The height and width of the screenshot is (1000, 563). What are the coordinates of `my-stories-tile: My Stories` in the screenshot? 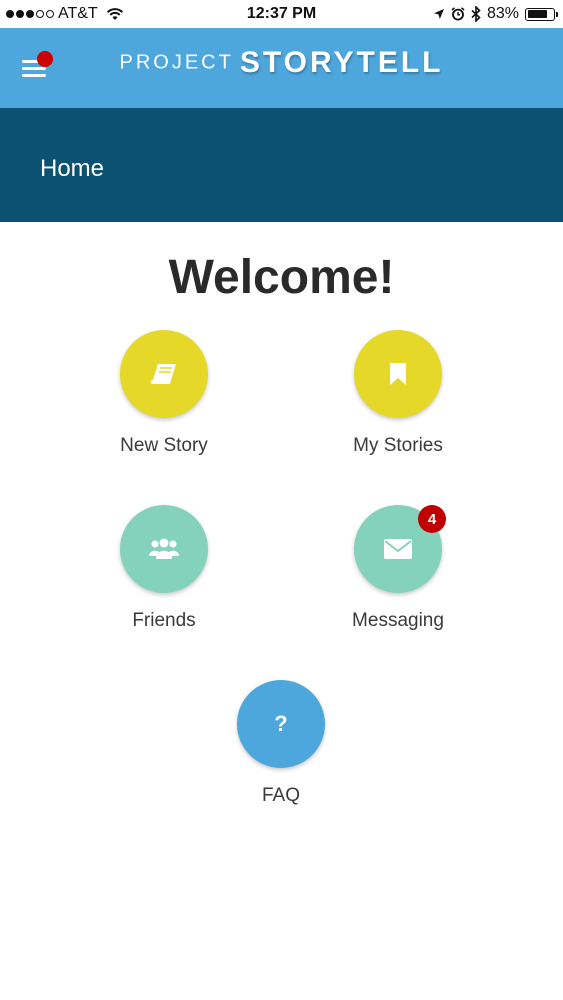 It's located at (398, 393).